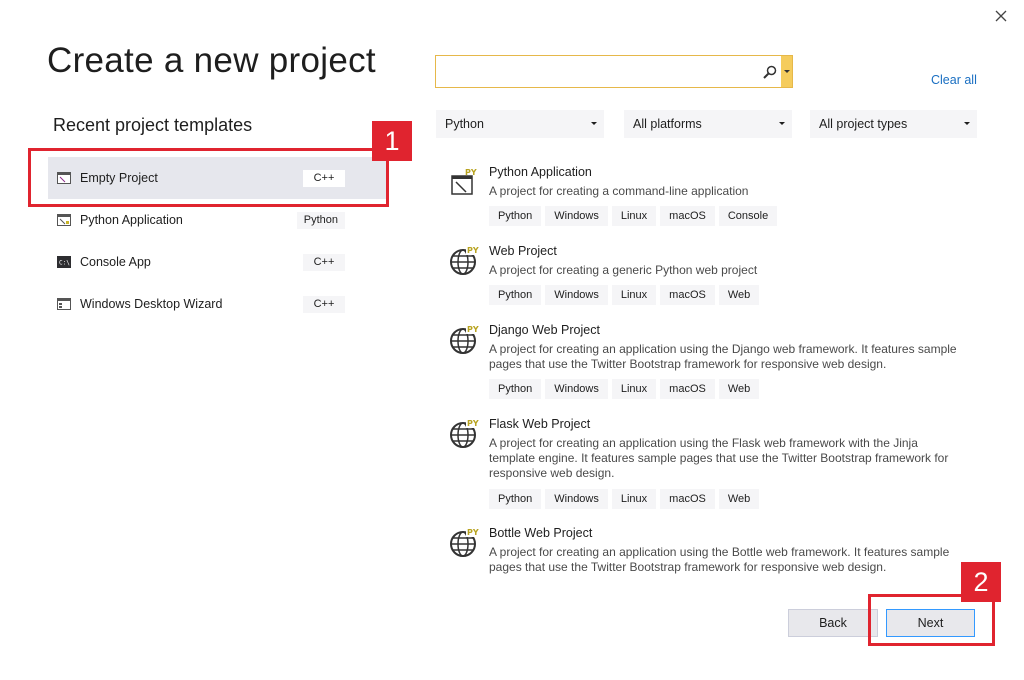 The width and height of the screenshot is (1024, 680). Describe the element at coordinates (954, 80) in the screenshot. I see `clear-all-link: Clear all` at that location.